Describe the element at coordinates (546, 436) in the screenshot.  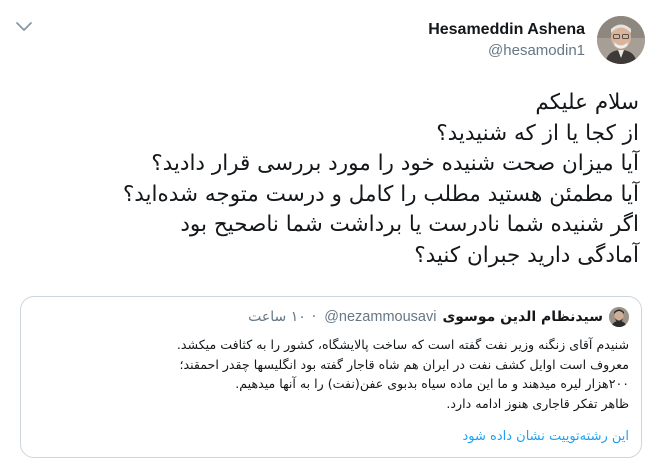
I see `show-thread-link: این رشته‌توییت نشان داده شود` at that location.